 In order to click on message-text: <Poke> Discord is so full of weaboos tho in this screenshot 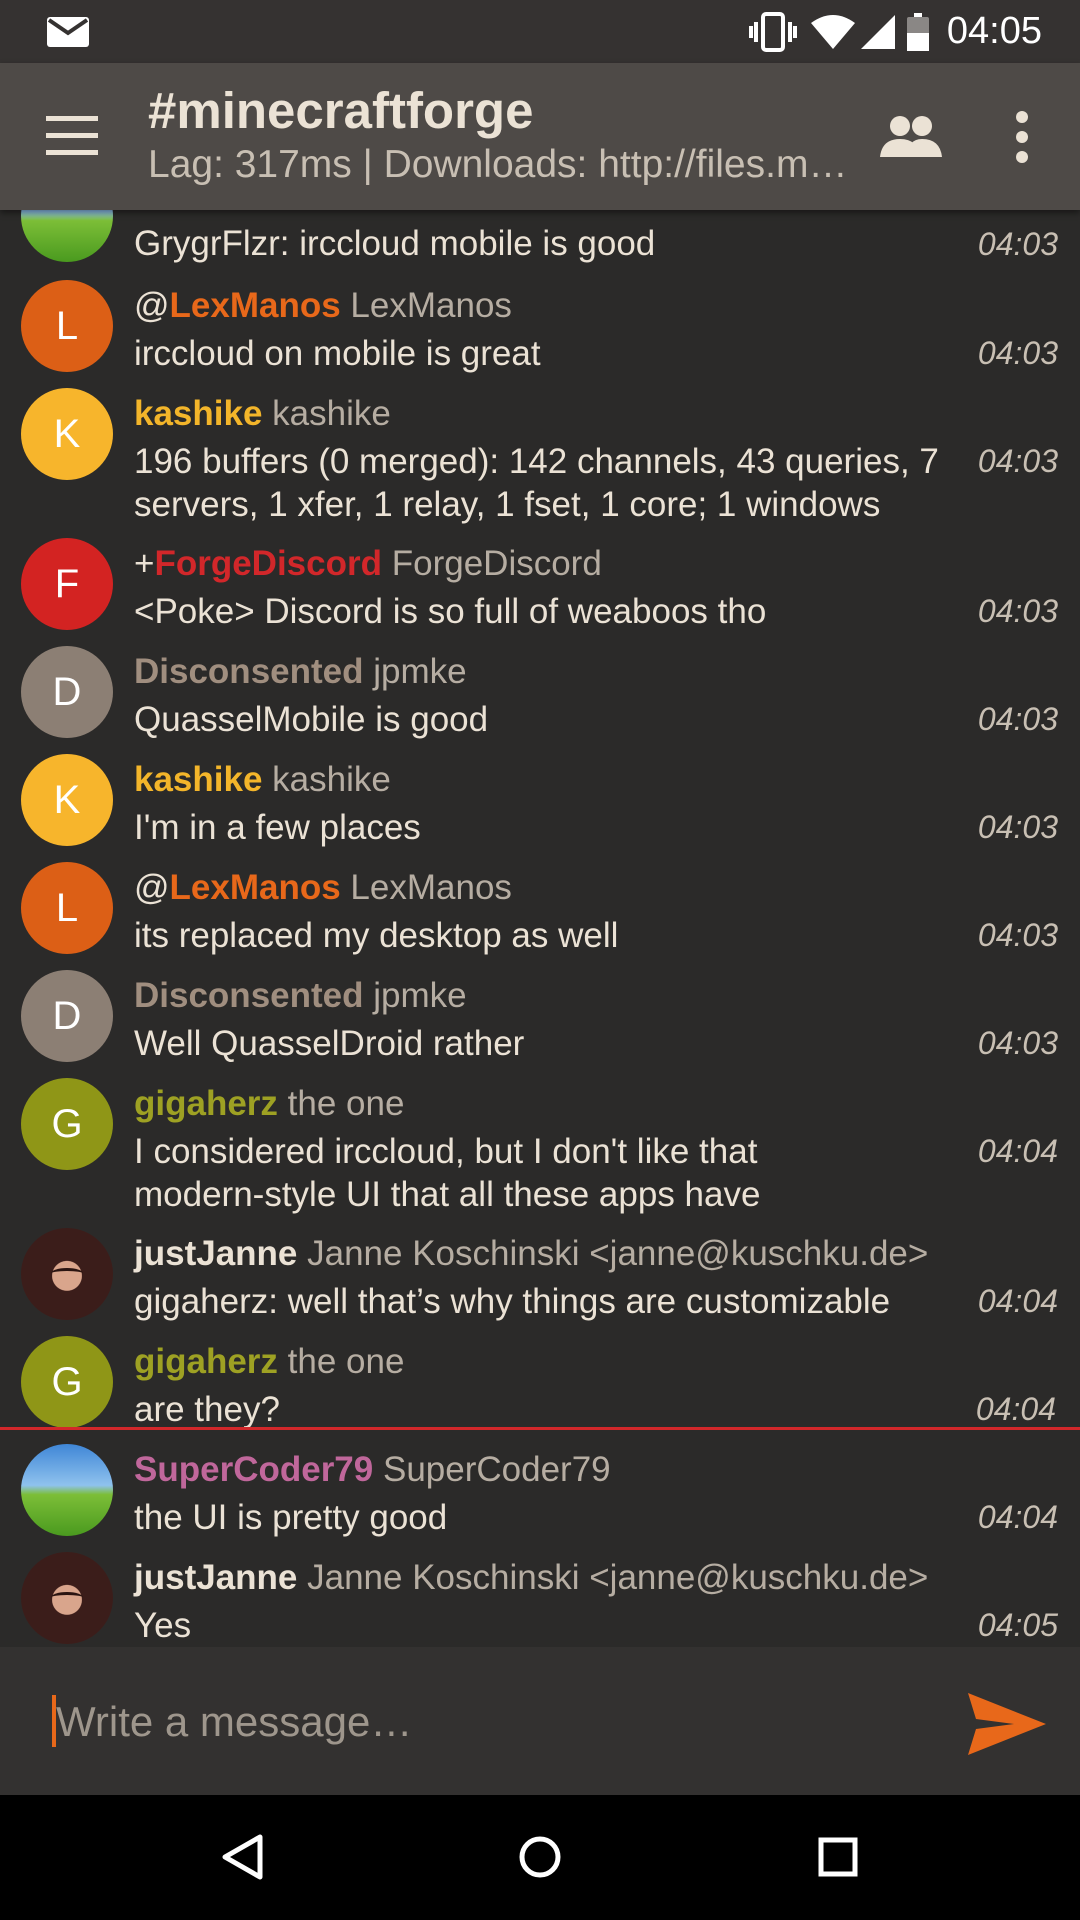, I will do `click(450, 611)`.